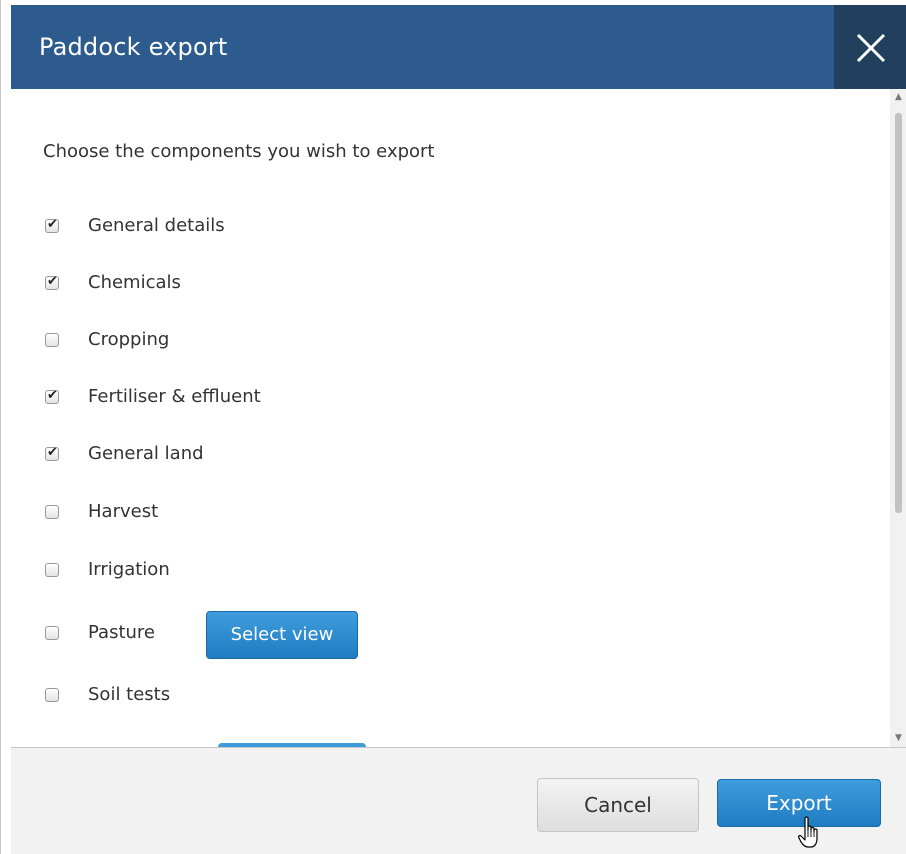 This screenshot has width=906, height=854. Describe the element at coordinates (345, 518) in the screenshot. I see `option-harvest: Harvest` at that location.